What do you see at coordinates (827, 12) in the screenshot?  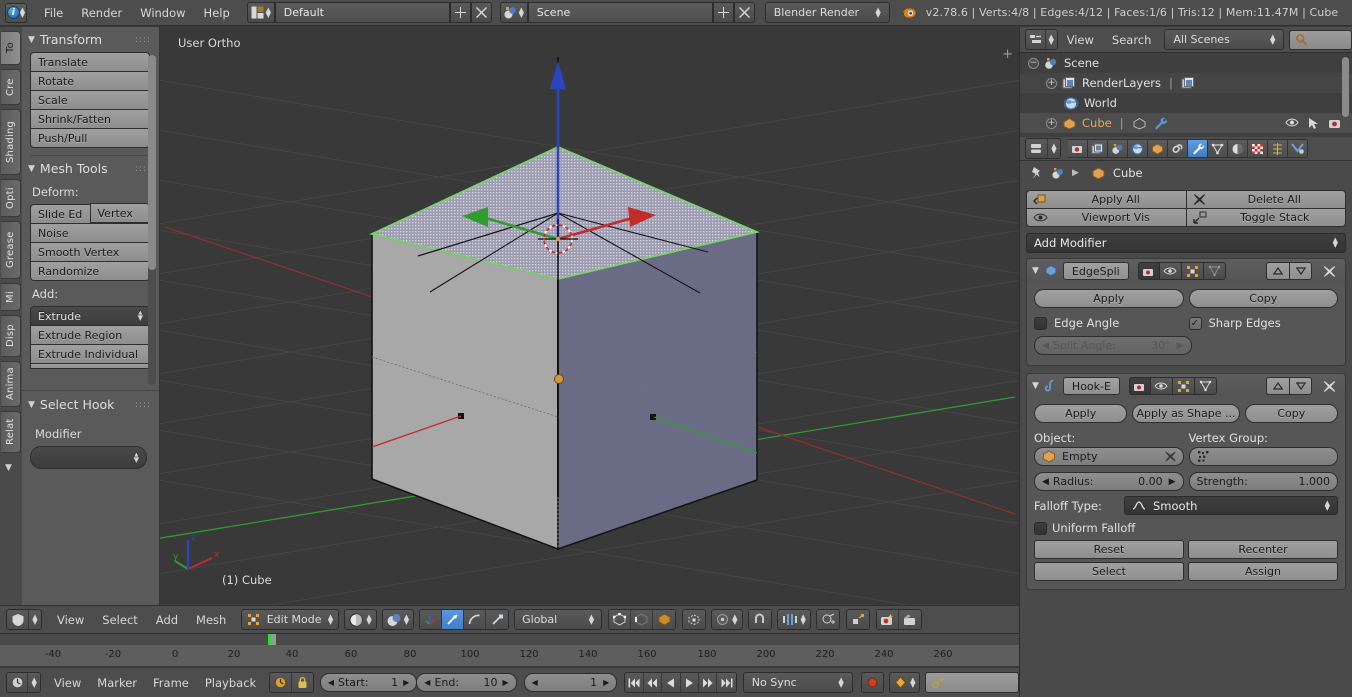 I see `render-engine-selector: Blender Render ▲ ▼` at bounding box center [827, 12].